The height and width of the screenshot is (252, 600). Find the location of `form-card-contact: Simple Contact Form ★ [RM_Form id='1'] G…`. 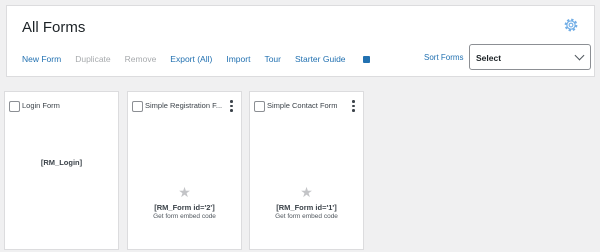

form-card-contact: Simple Contact Form ★ [RM_Form id='1'] G… is located at coordinates (306, 170).